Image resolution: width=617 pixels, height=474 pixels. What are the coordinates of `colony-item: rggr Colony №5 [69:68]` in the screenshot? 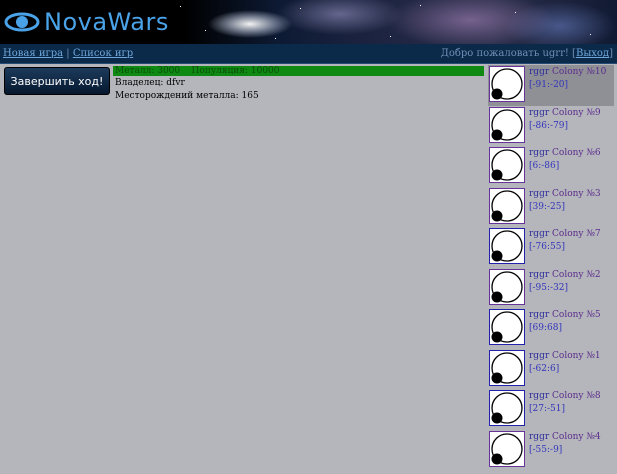 It's located at (551, 328).